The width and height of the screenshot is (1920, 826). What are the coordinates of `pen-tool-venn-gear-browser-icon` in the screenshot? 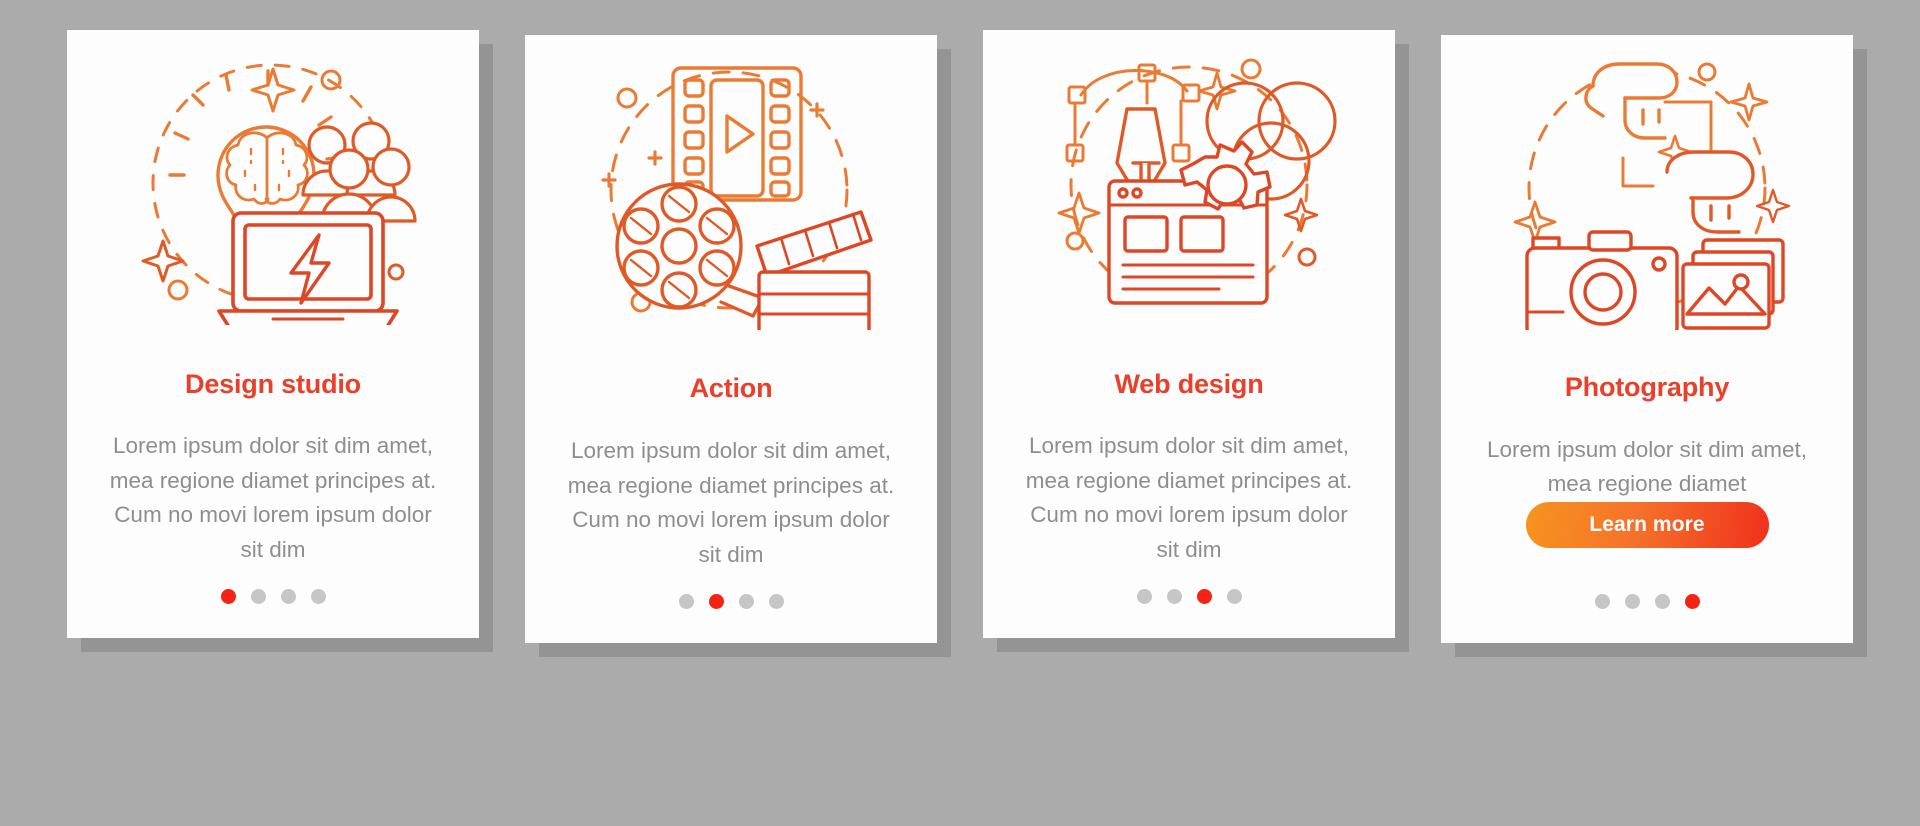 It's located at (1189, 185).